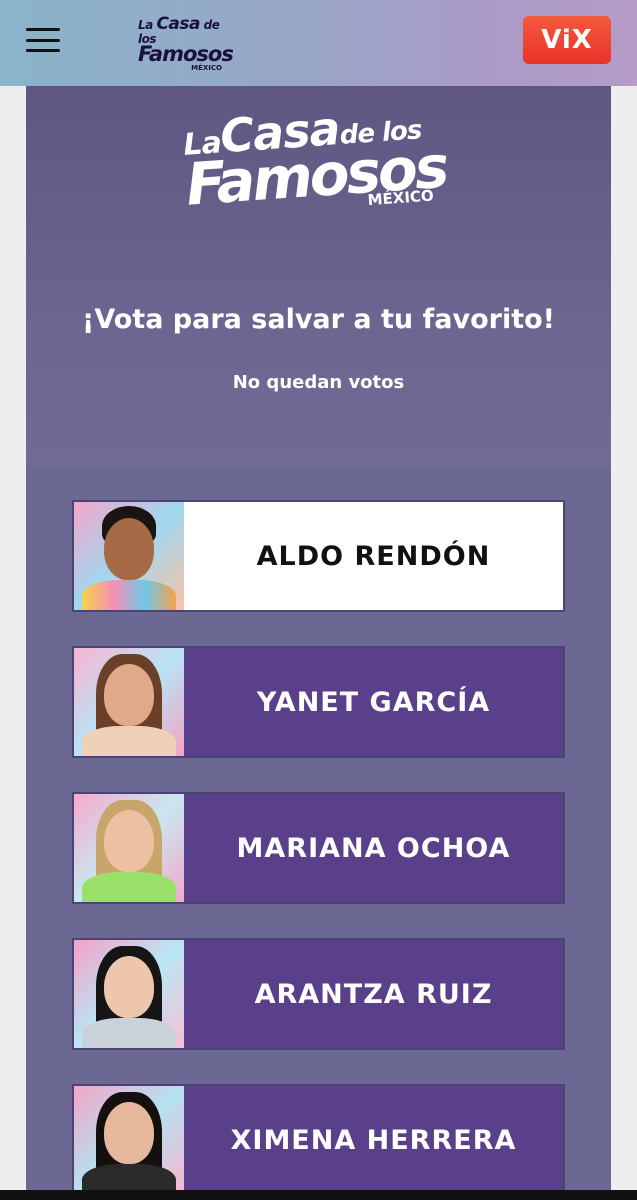  I want to click on hamburger-menu-icon, so click(43, 40).